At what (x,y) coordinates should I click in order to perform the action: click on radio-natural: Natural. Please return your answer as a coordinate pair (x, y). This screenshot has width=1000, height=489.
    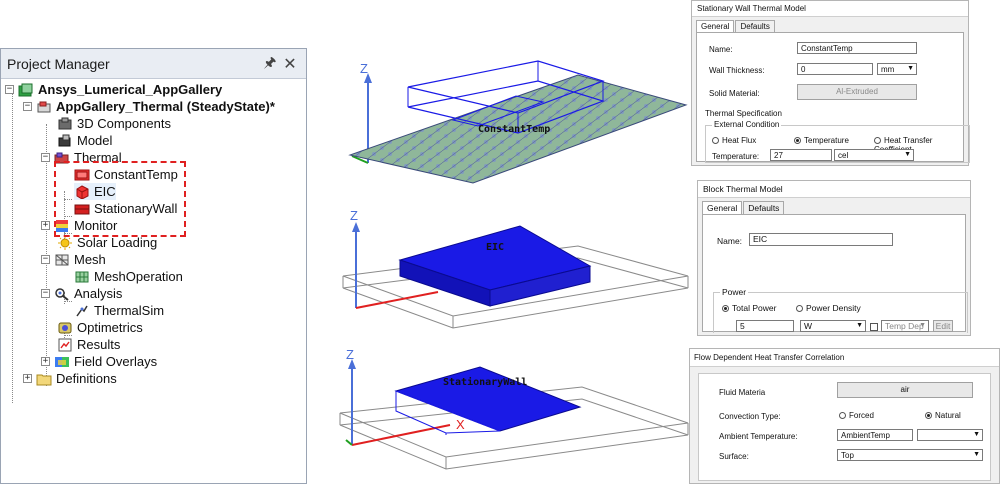
    Looking at the image, I should click on (943, 415).